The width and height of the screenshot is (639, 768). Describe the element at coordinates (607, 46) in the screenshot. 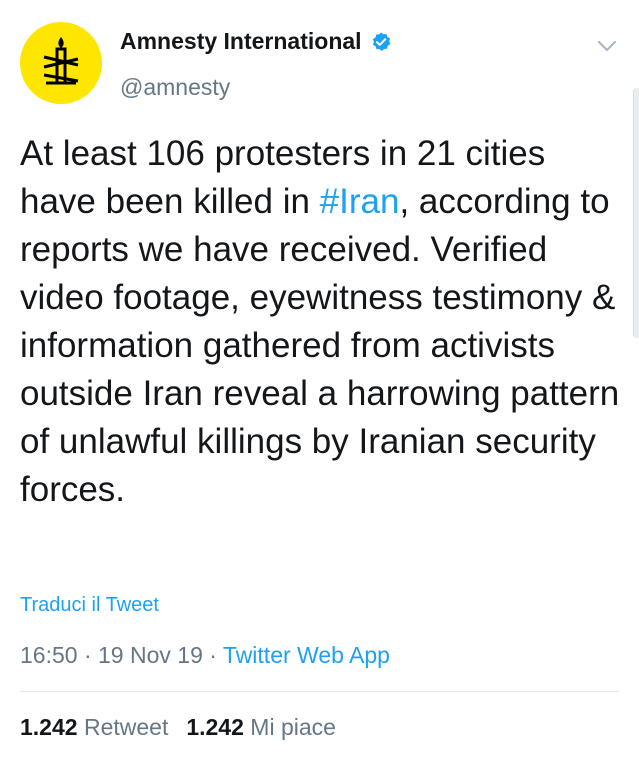

I see `chevron-down-icon` at that location.